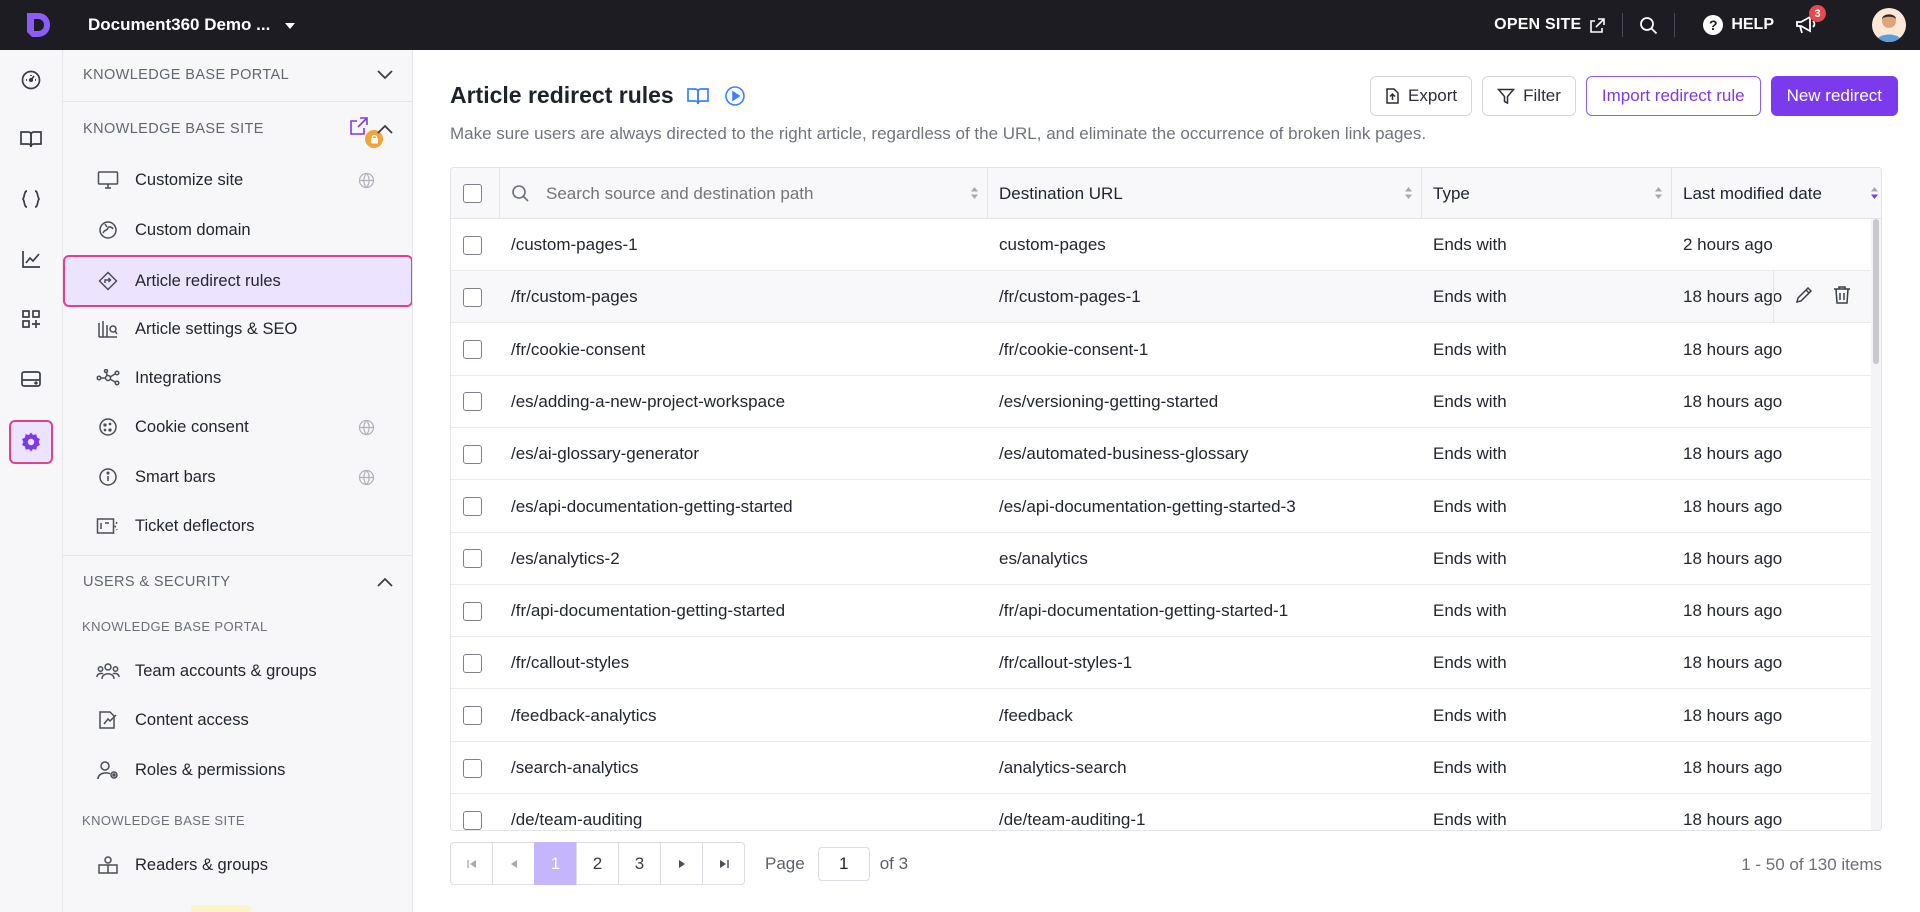  I want to click on filter-button: Filter, so click(1529, 96).